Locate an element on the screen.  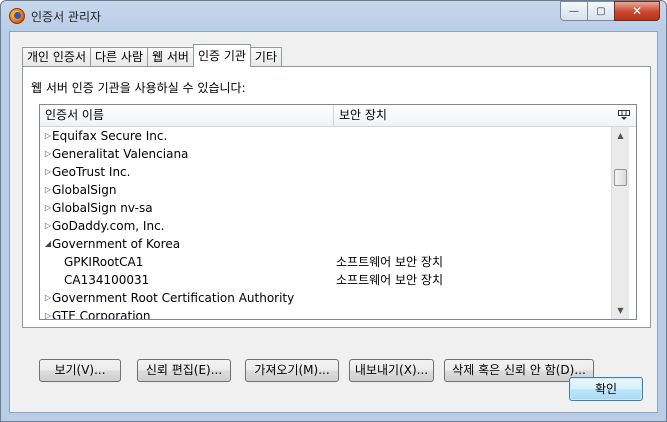
scroll-down-arrow-icon: ▼ is located at coordinates (620, 310).